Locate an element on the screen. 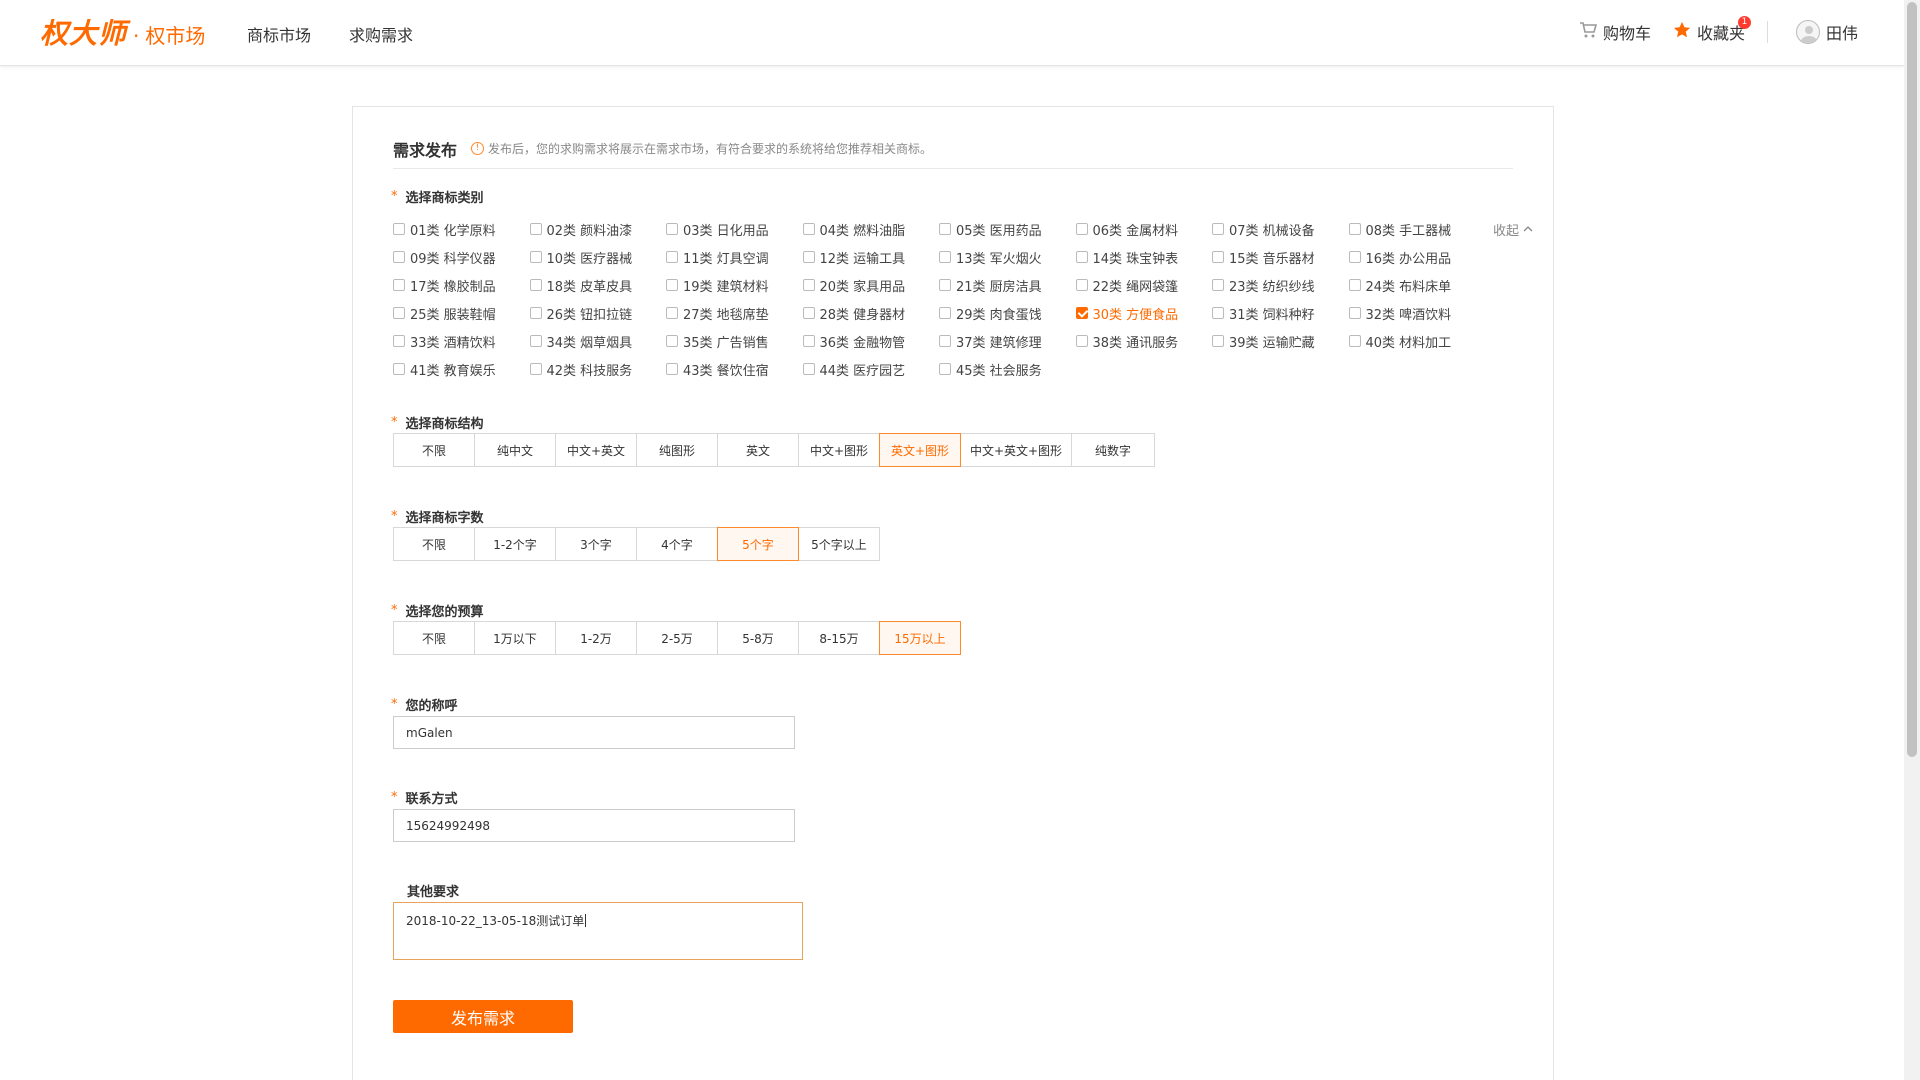  budget-option: 1-2万 is located at coordinates (596, 638).